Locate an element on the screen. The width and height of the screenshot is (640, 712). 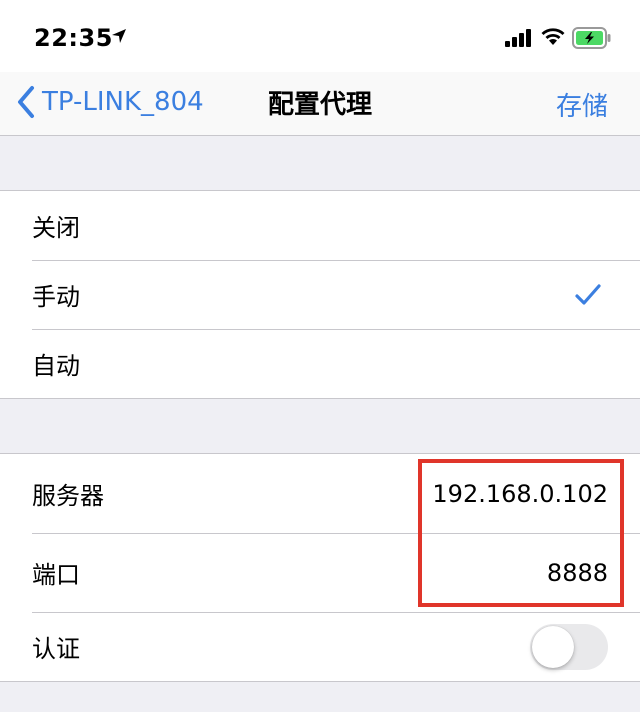
proxy-mode-label: 自动 is located at coordinates (56, 366).